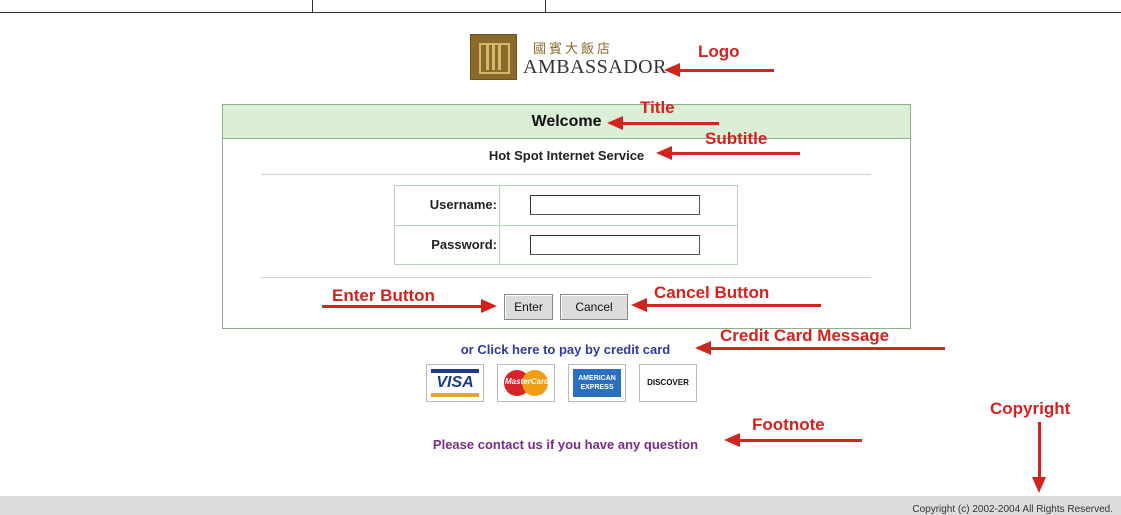 Image resolution: width=1121 pixels, height=515 pixels. What do you see at coordinates (560, 6) in the screenshot?
I see `top-table-strip` at bounding box center [560, 6].